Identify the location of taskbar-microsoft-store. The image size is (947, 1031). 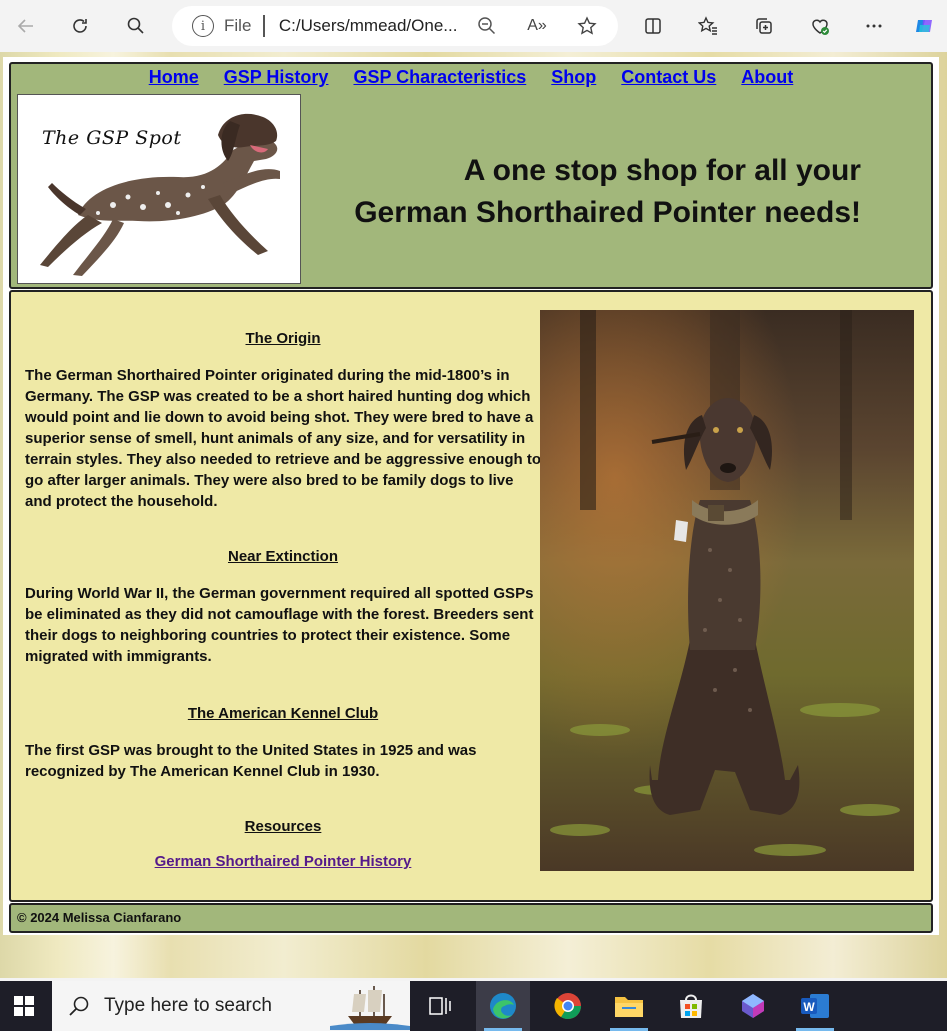
(691, 1006).